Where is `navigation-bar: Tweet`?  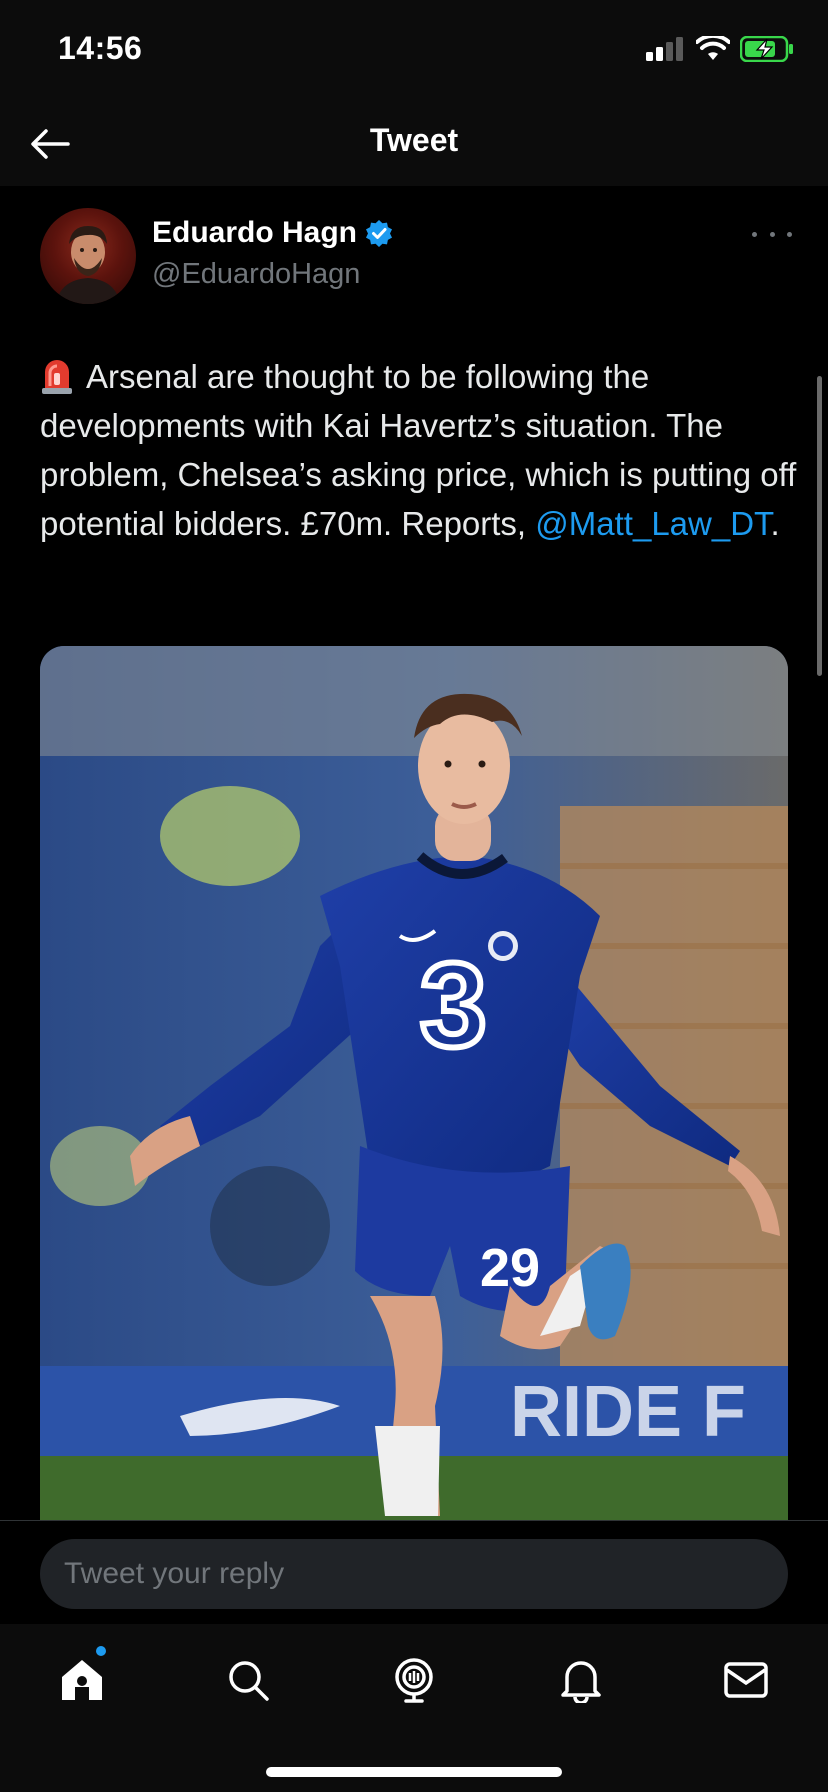 navigation-bar: Tweet is located at coordinates (414, 143).